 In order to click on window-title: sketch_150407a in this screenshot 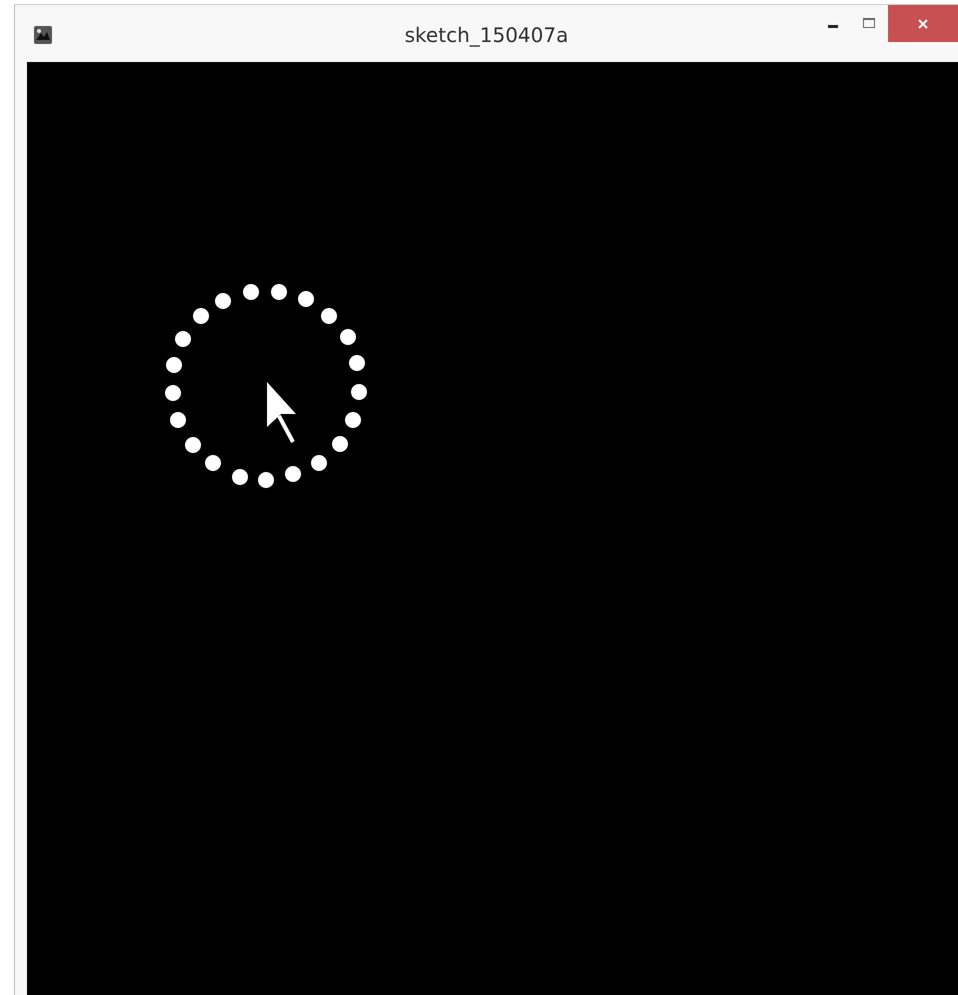, I will do `click(486, 35)`.